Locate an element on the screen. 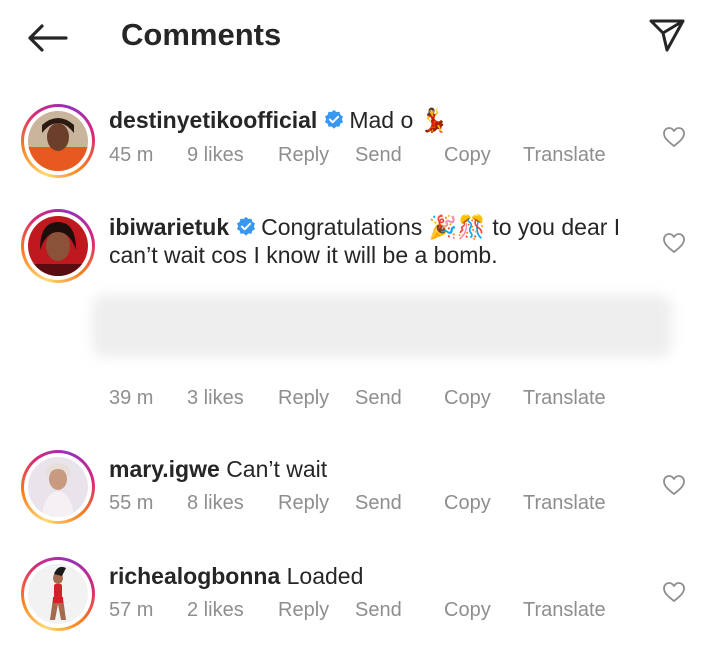  back-button is located at coordinates (47, 38).